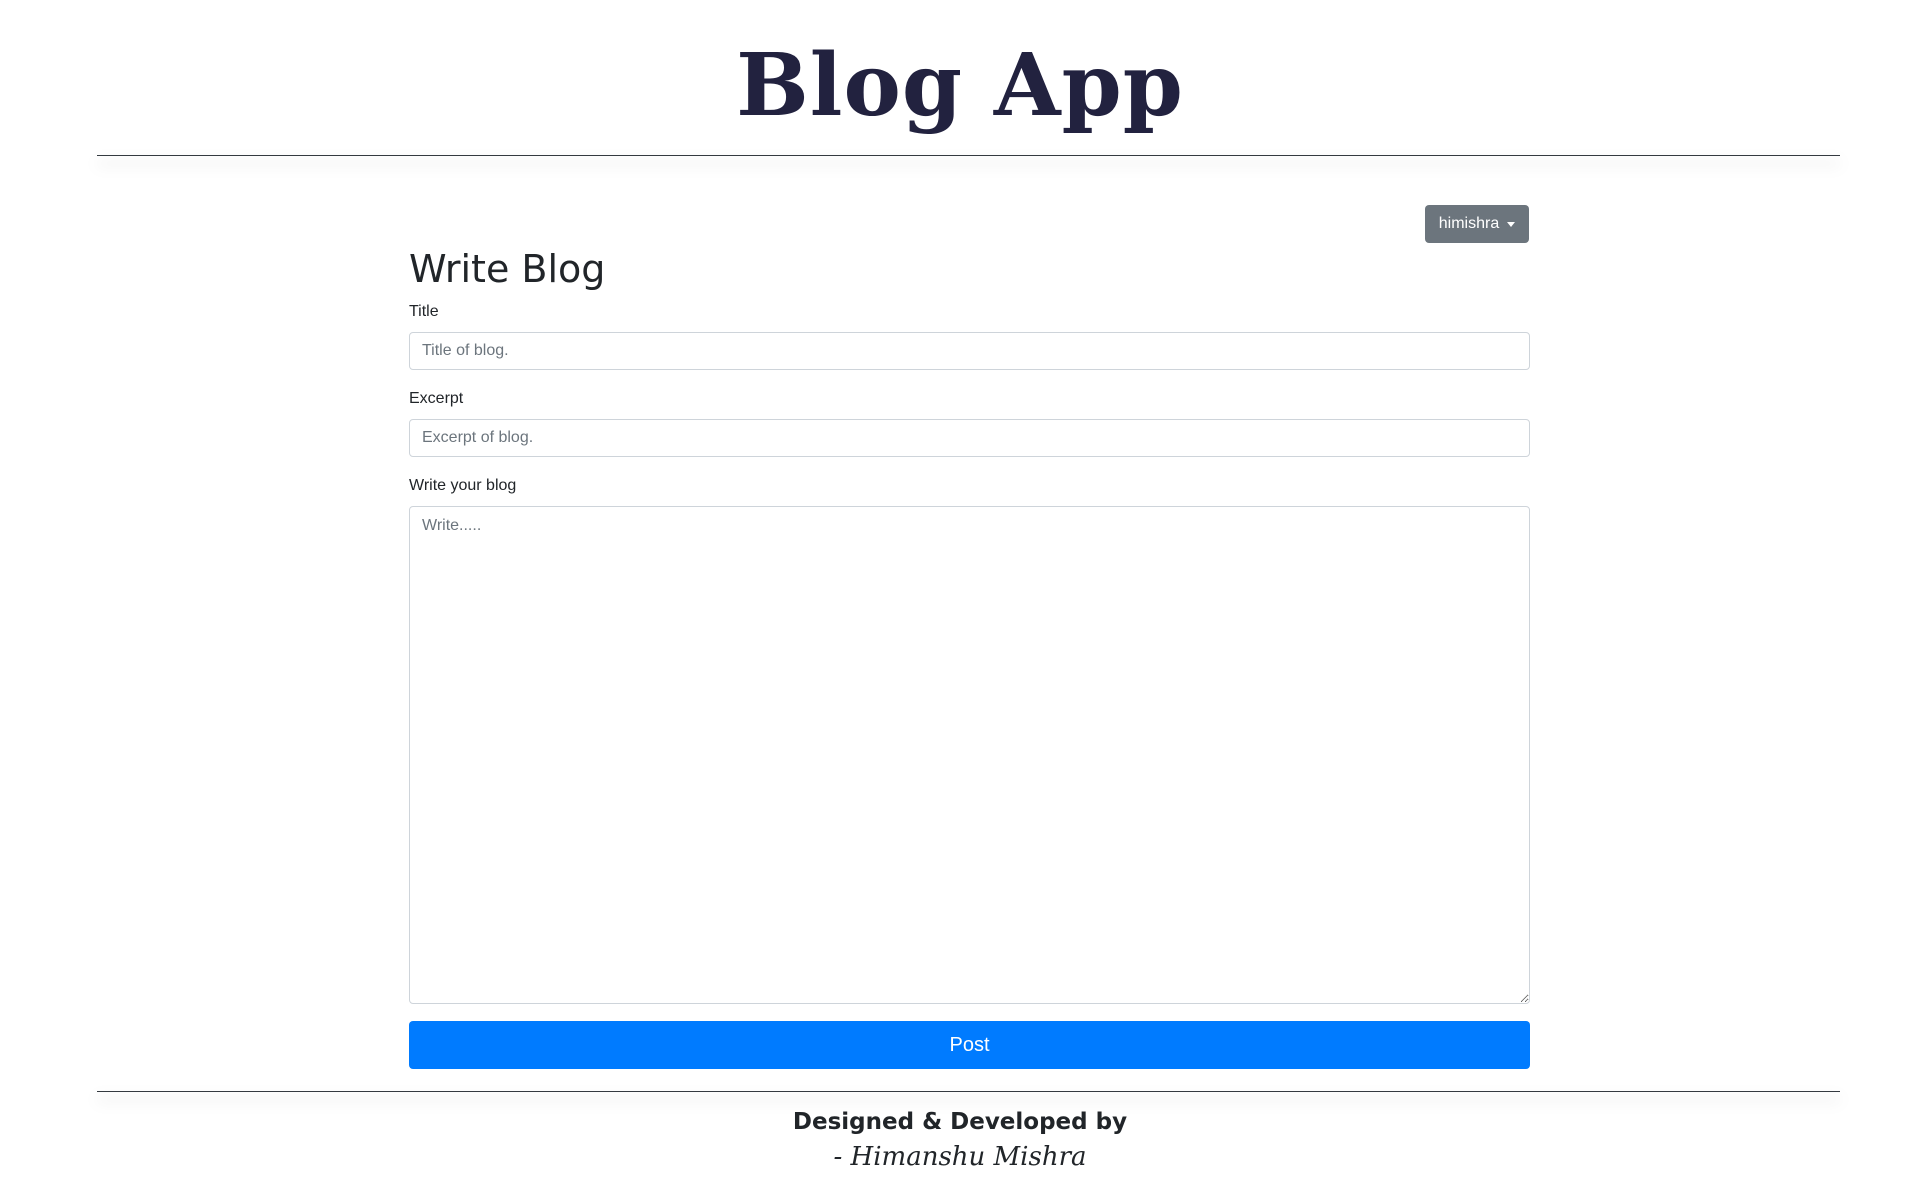 Image resolution: width=1920 pixels, height=1182 pixels. Describe the element at coordinates (960, 1157) in the screenshot. I see `footer-author: - Himanshu Mishra` at that location.